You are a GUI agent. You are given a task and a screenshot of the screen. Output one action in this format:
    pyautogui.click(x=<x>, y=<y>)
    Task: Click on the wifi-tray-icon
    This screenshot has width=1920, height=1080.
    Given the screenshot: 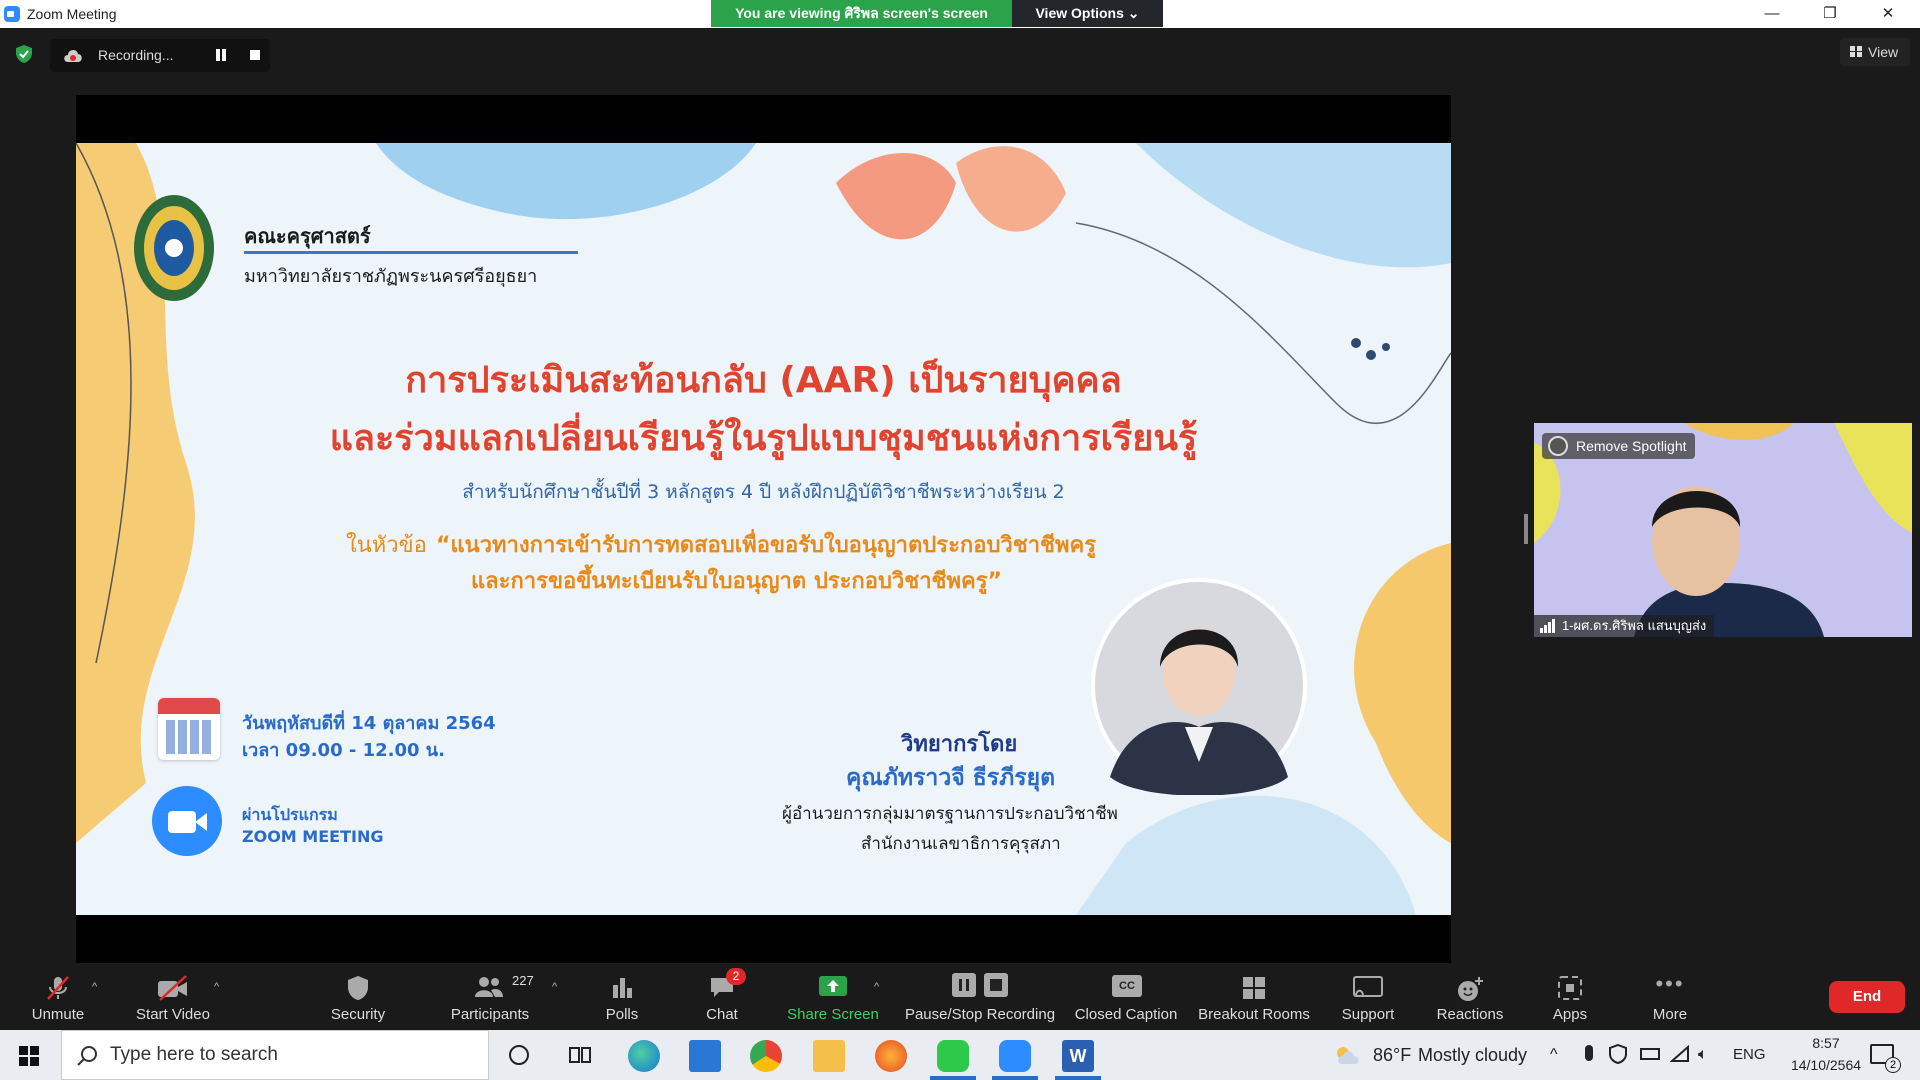 What is the action you would take?
    pyautogui.click(x=1680, y=1054)
    